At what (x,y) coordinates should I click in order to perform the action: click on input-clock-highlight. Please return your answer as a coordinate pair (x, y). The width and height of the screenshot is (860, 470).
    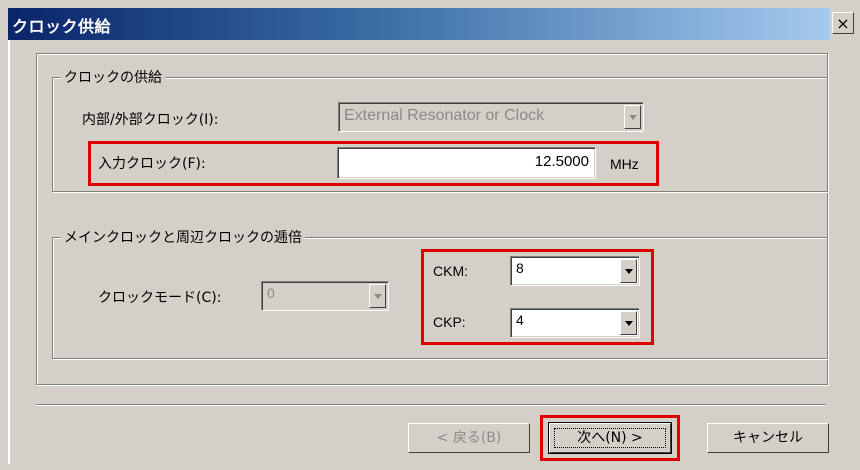
    Looking at the image, I should click on (373, 163).